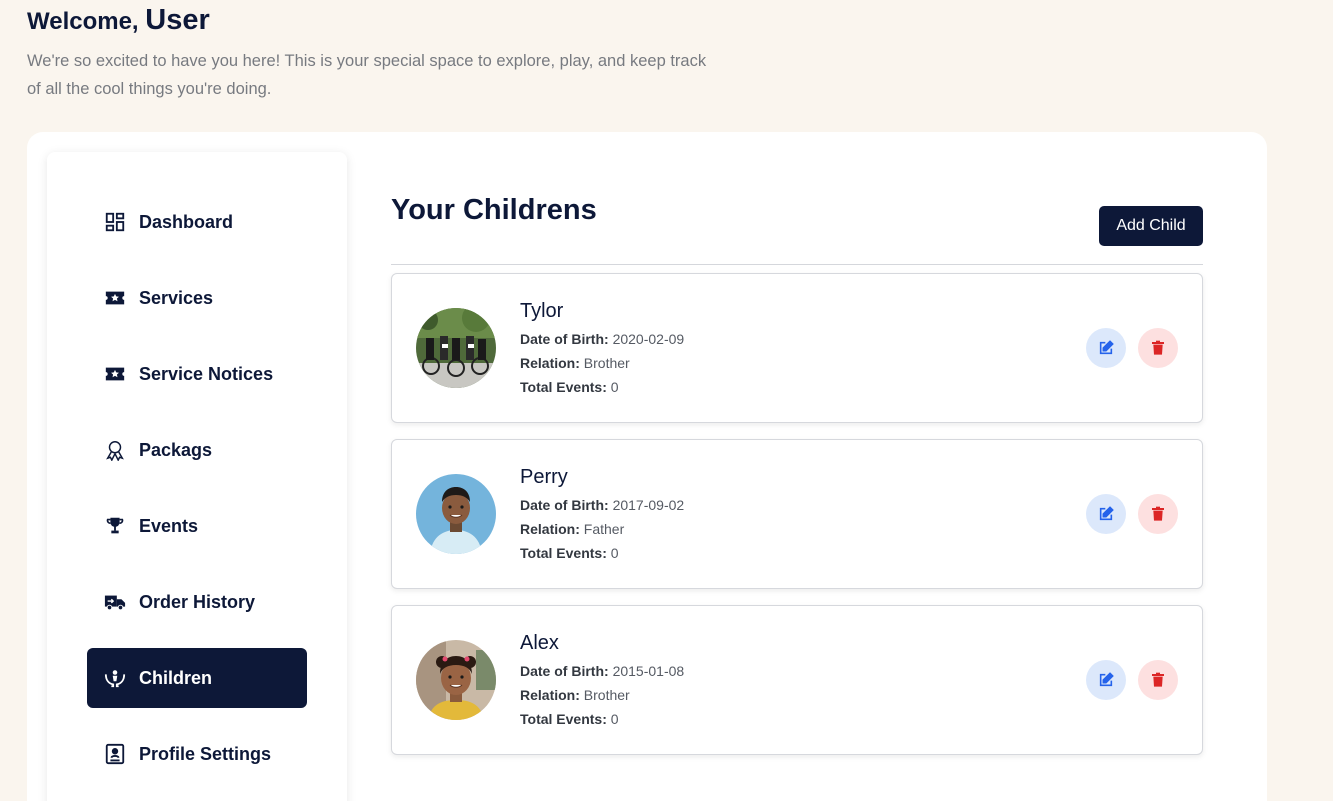 Image resolution: width=1333 pixels, height=801 pixels. What do you see at coordinates (115, 222) in the screenshot?
I see `dashboard-icon` at bounding box center [115, 222].